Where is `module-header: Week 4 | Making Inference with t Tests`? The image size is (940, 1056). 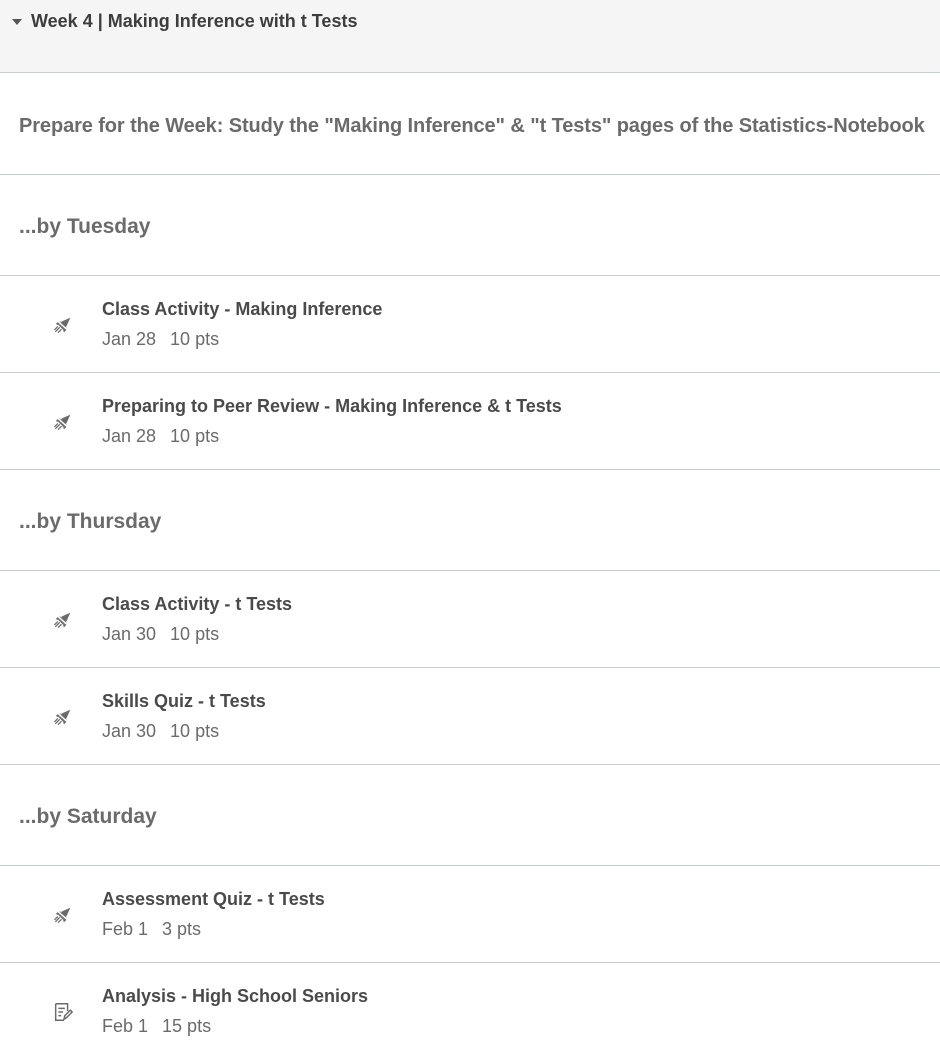 module-header: Week 4 | Making Inference with t Tests is located at coordinates (470, 36).